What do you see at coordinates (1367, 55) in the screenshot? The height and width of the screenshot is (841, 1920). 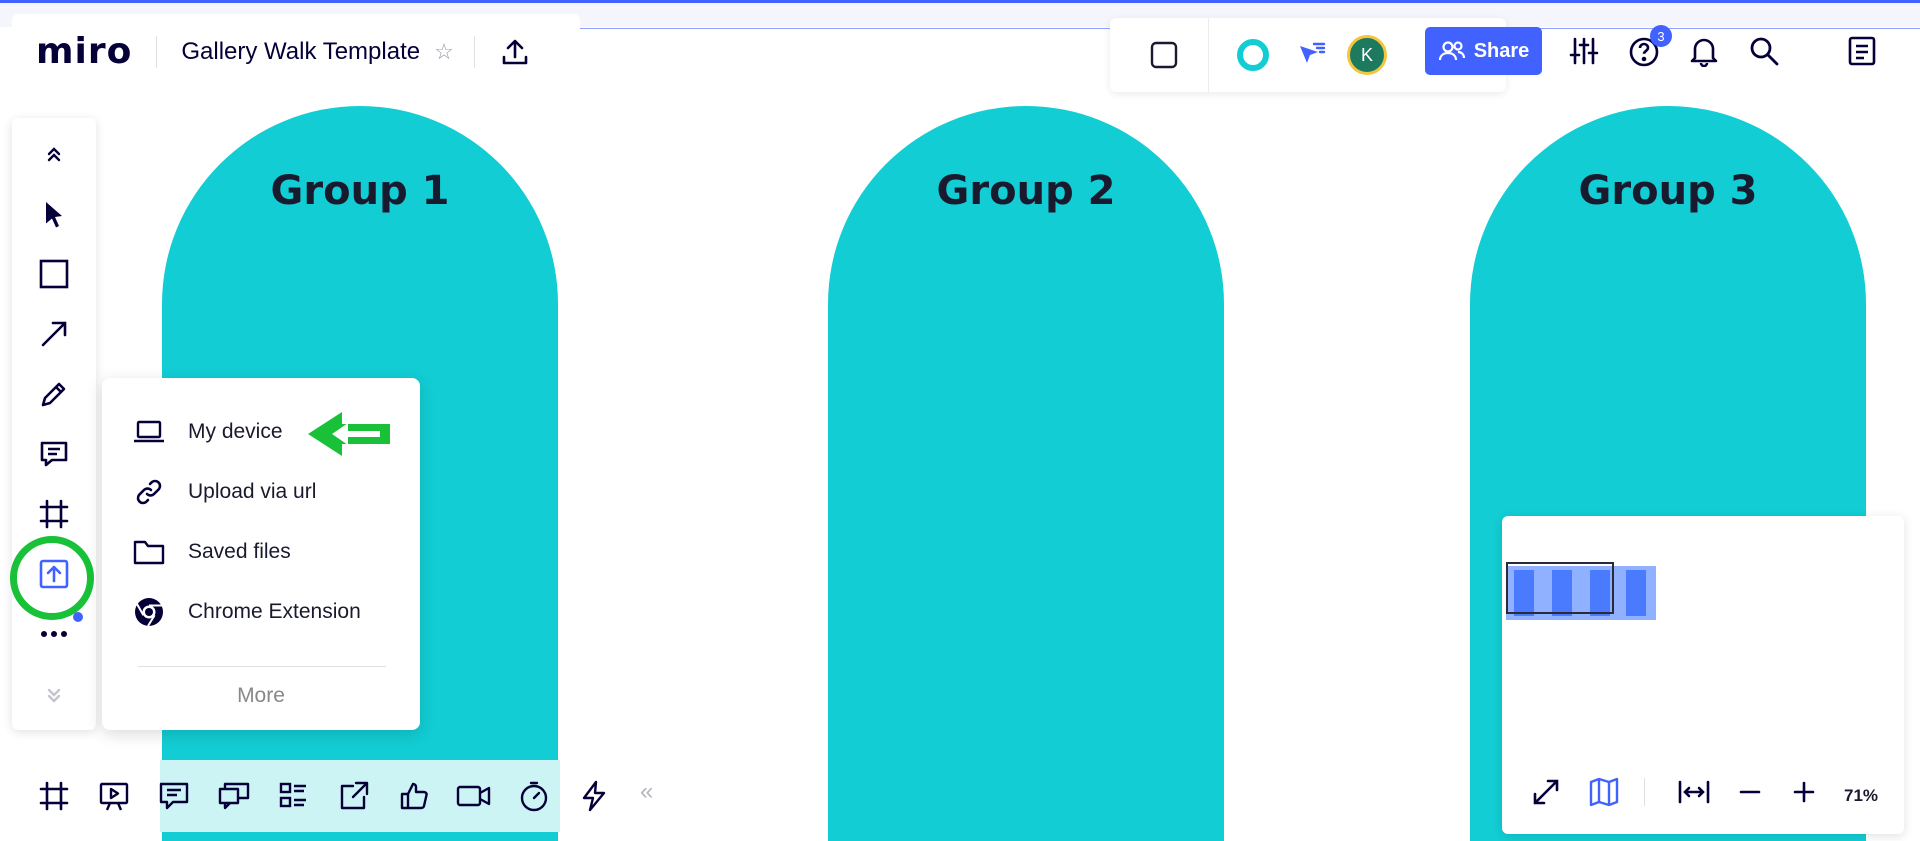 I see `user-avatar: K` at bounding box center [1367, 55].